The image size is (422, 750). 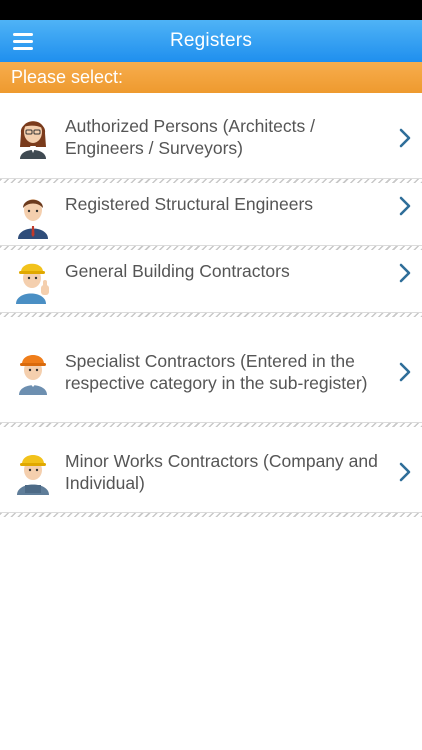 I want to click on select-prompt: Please select:, so click(x=67, y=77).